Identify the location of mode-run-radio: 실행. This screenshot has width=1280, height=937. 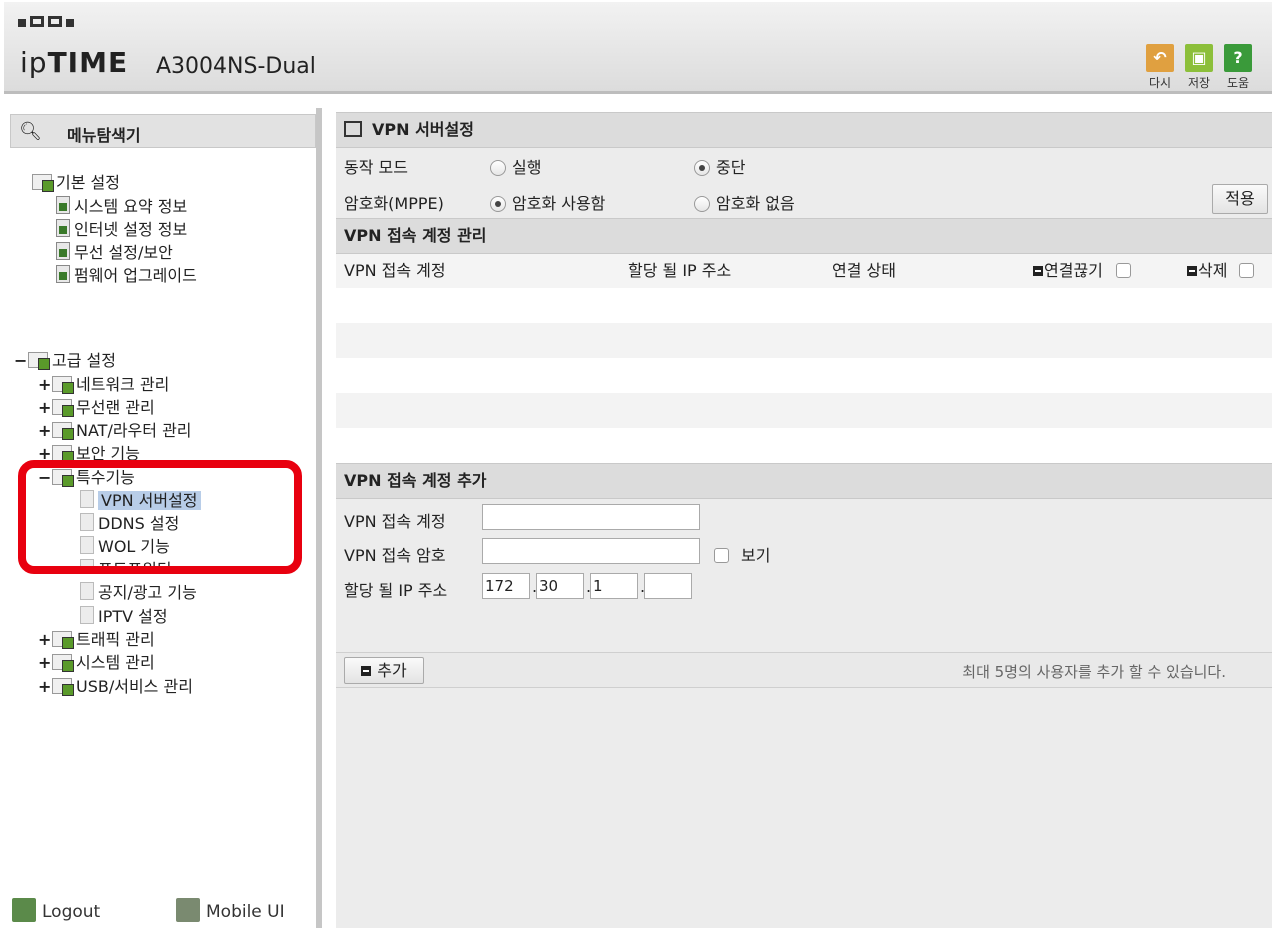
(515, 166).